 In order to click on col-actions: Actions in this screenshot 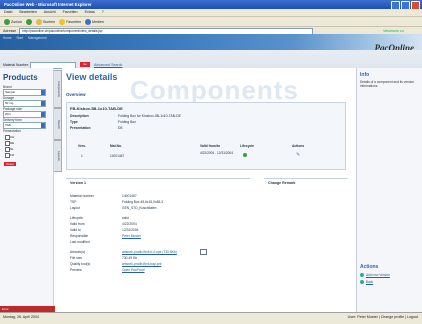, I will do `click(298, 146)`.